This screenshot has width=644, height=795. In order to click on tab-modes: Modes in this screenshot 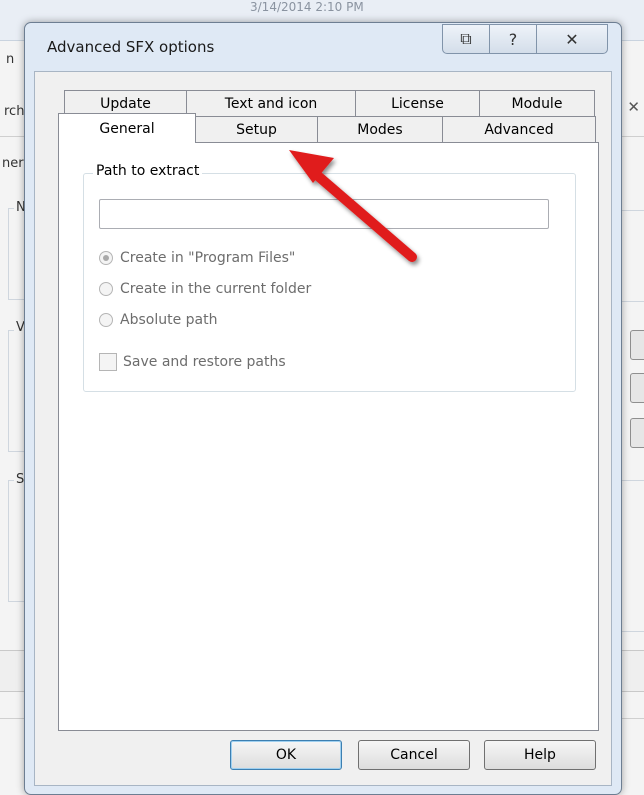, I will do `click(380, 129)`.